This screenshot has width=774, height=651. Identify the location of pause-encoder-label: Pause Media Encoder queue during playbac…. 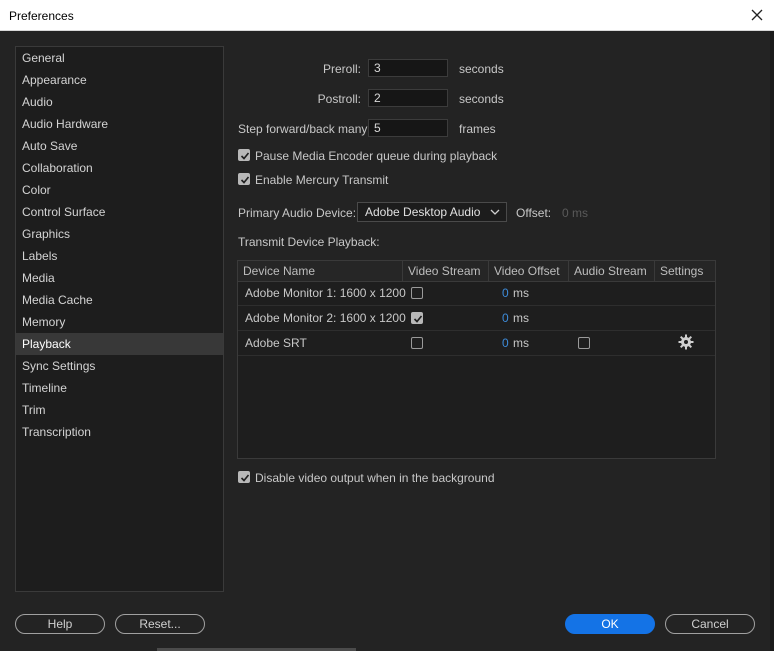
(376, 156).